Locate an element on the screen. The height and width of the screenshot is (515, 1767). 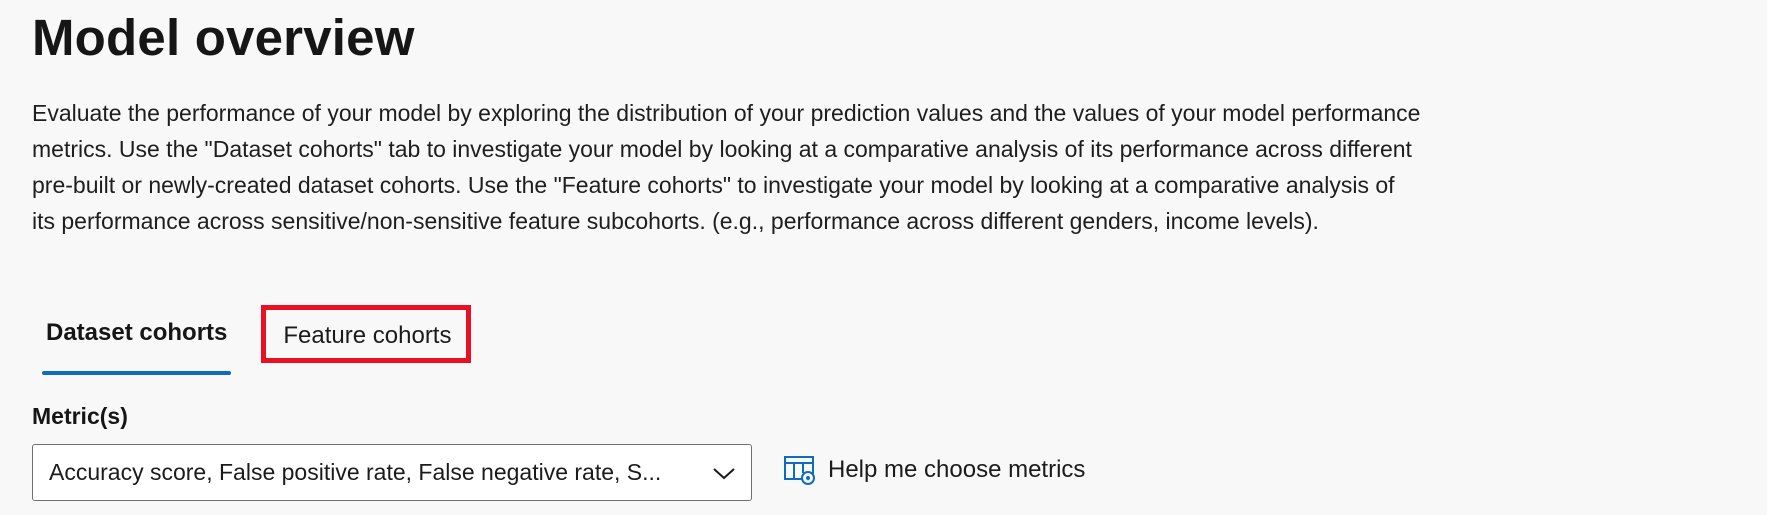
tab-dataset-cohorts-label: Dataset cohorts is located at coordinates (137, 332).